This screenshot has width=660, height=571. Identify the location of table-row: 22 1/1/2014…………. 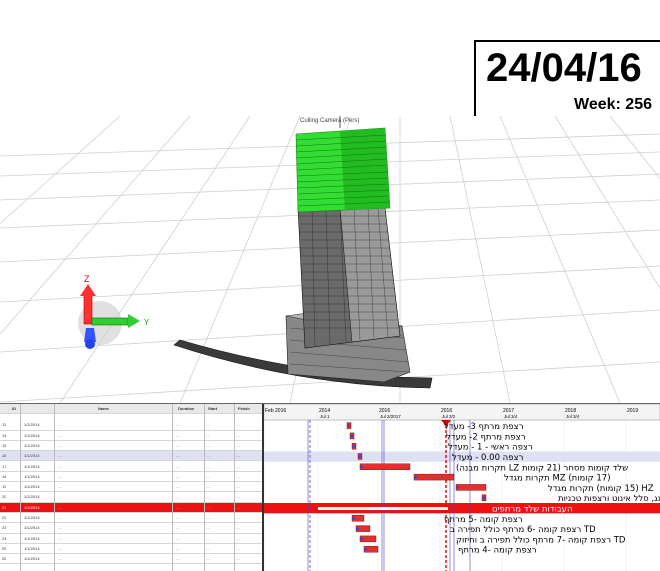
(131, 518).